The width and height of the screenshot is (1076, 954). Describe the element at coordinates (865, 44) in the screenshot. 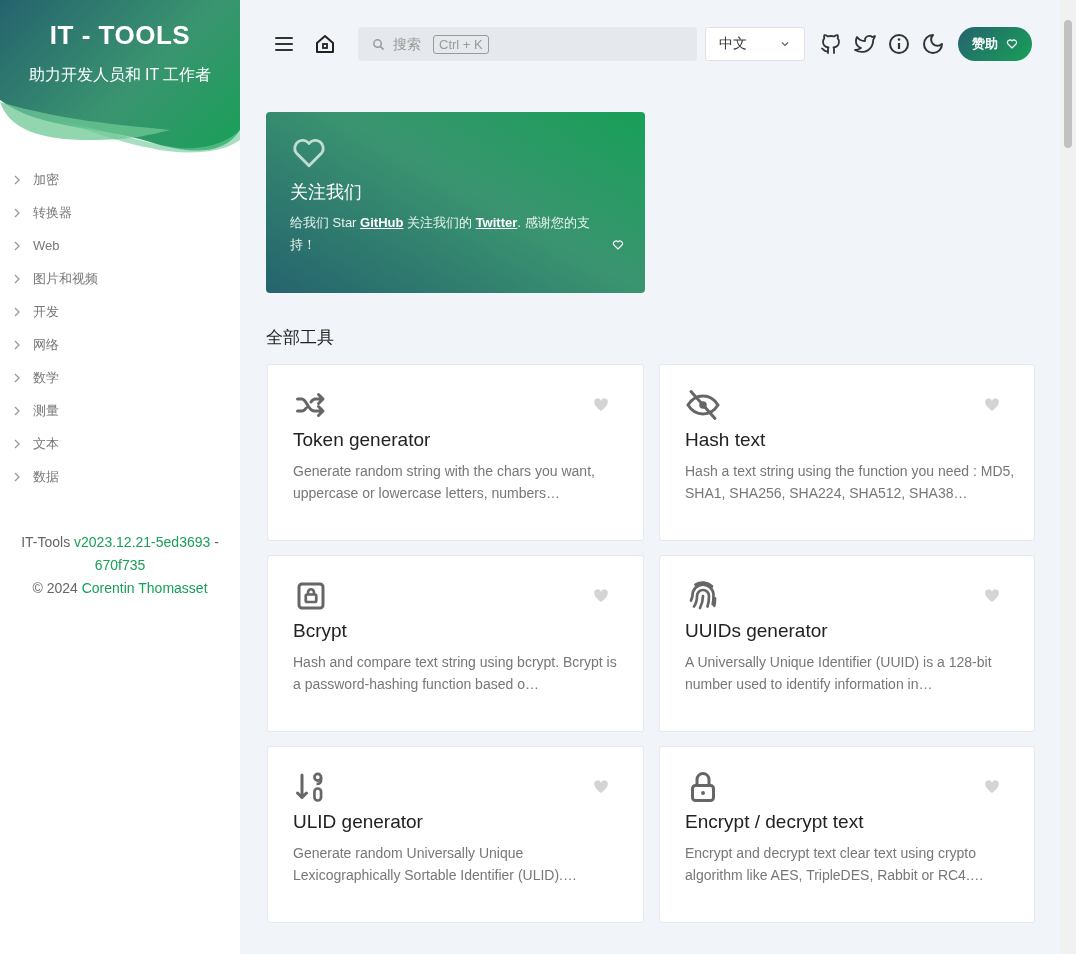

I see `bird-icon` at that location.